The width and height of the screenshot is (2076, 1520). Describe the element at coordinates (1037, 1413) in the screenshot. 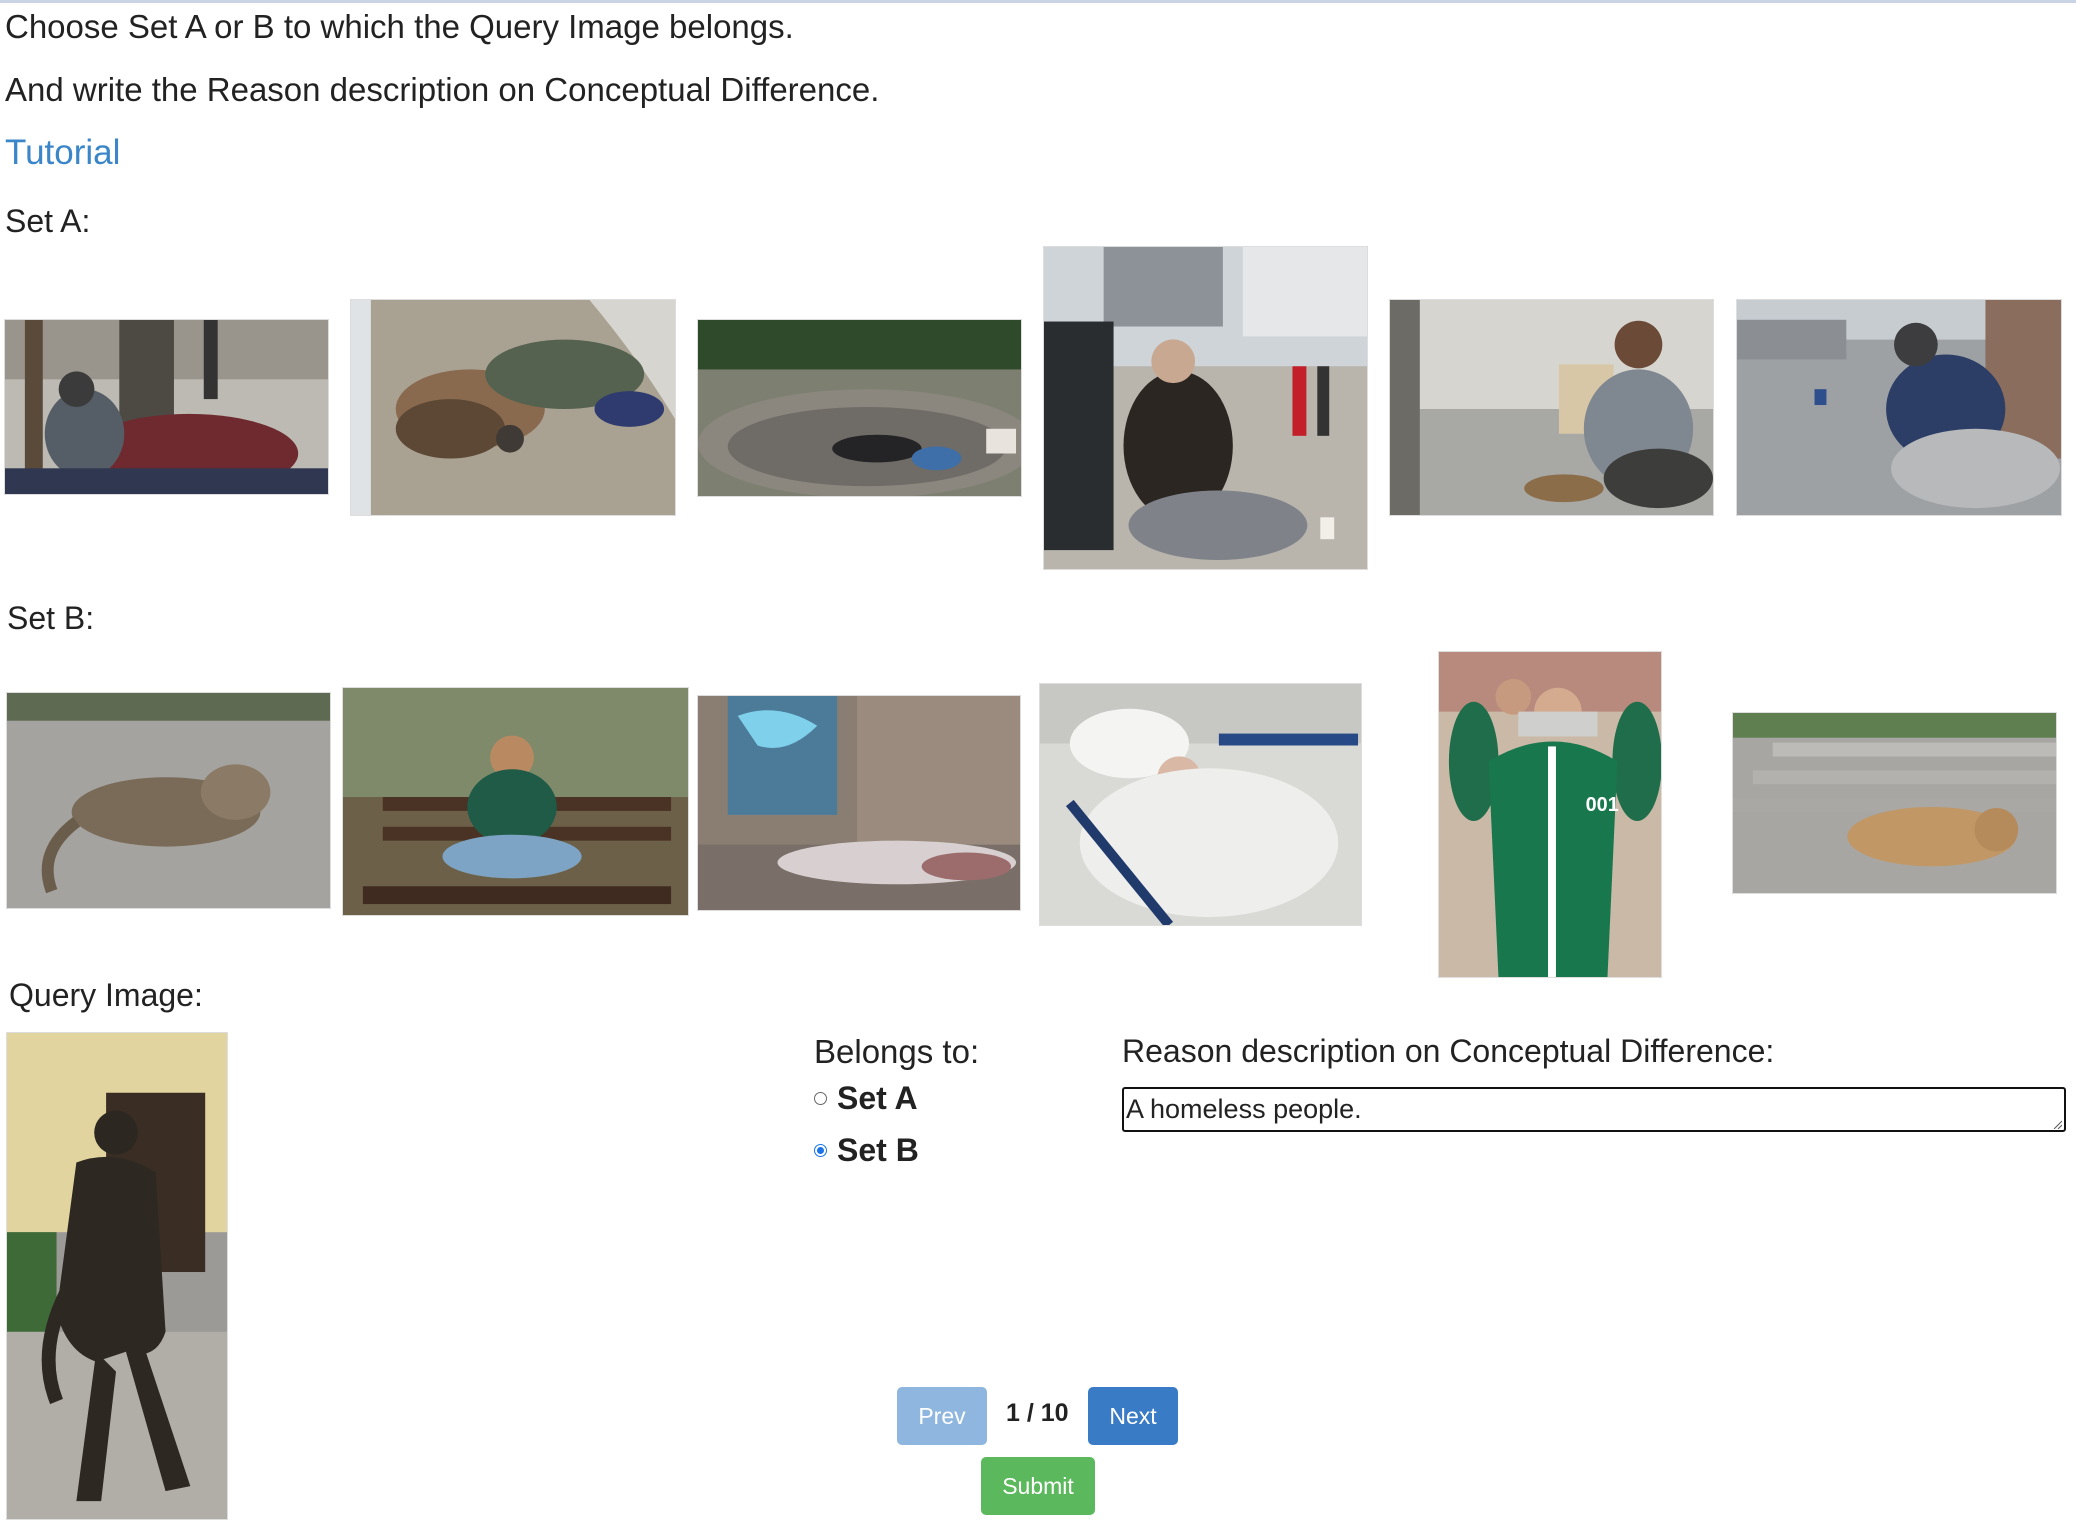

I see `page-indicator: 1 / 10` at that location.